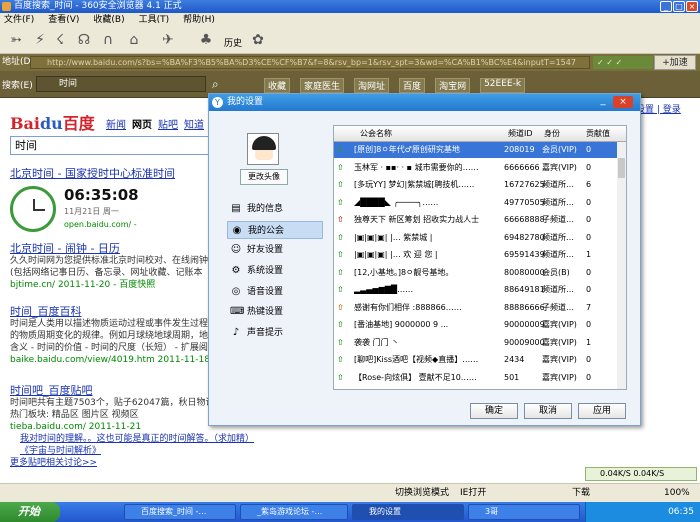 This screenshot has width=700, height=522. Describe the element at coordinates (658, 108) in the screenshot. I see `settings-login-links: 设置 | 登录` at that location.